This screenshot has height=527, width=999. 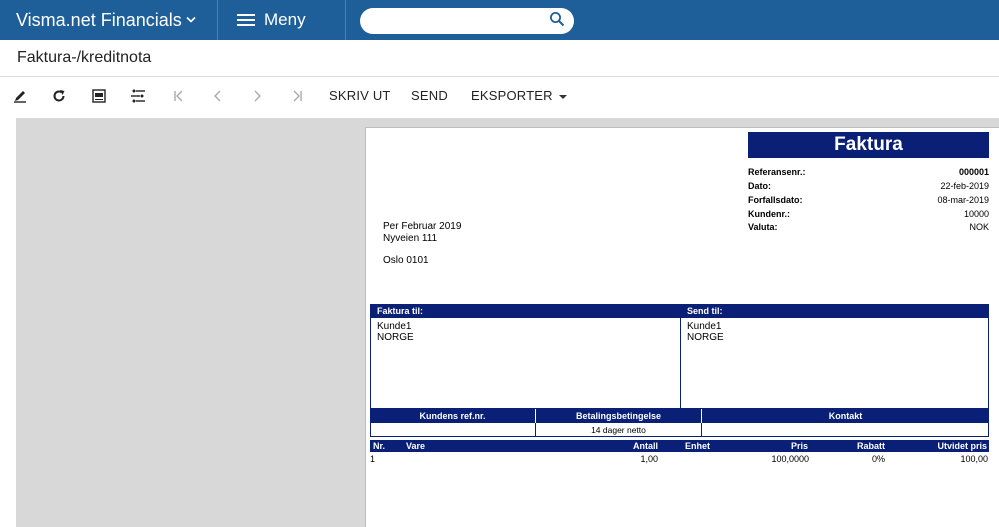 I want to click on app-switcher: Visma.net Financials, so click(x=109, y=20).